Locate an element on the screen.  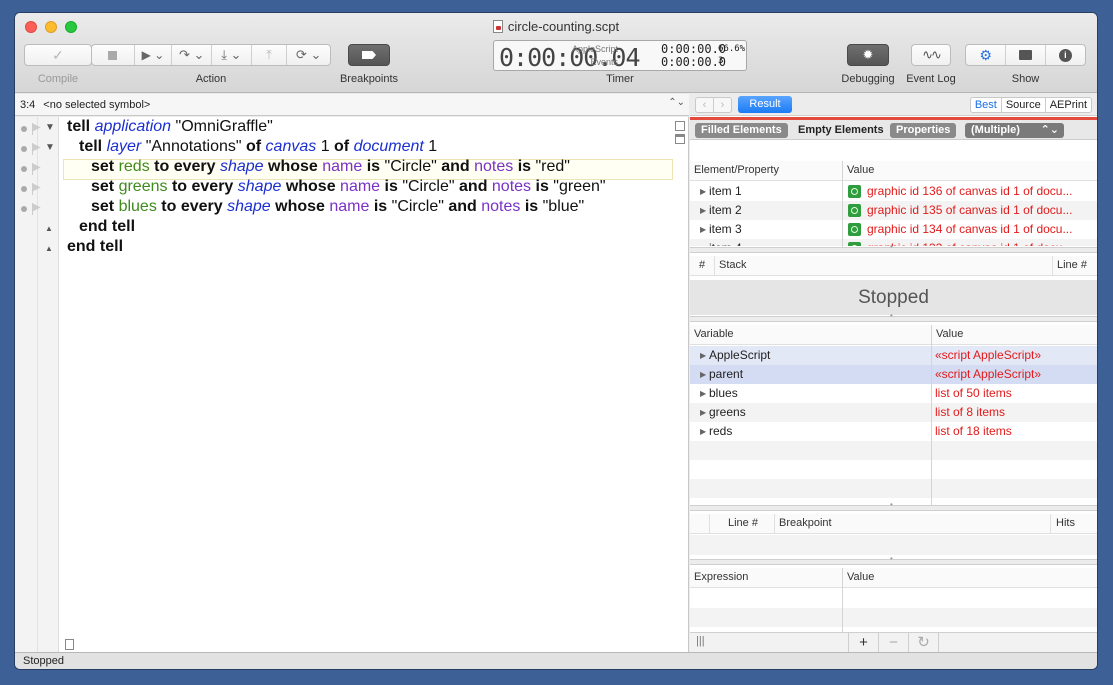
code-token: set is located at coordinates (105, 166).